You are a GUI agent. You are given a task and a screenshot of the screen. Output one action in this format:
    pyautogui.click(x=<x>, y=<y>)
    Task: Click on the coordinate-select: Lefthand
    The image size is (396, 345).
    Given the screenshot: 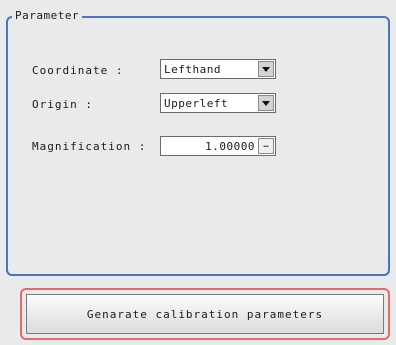 What is the action you would take?
    pyautogui.click(x=218, y=69)
    